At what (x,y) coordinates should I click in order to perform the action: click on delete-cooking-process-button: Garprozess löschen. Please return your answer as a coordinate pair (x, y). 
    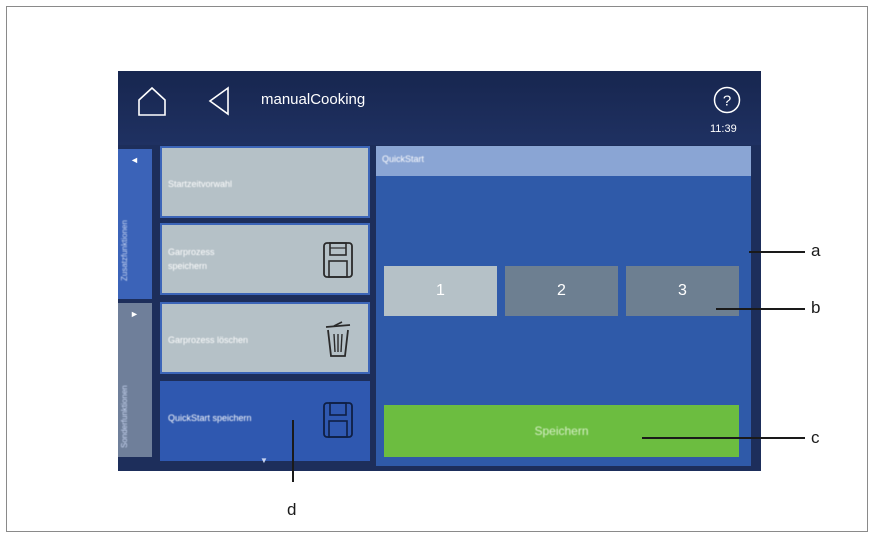
    Looking at the image, I should click on (265, 338).